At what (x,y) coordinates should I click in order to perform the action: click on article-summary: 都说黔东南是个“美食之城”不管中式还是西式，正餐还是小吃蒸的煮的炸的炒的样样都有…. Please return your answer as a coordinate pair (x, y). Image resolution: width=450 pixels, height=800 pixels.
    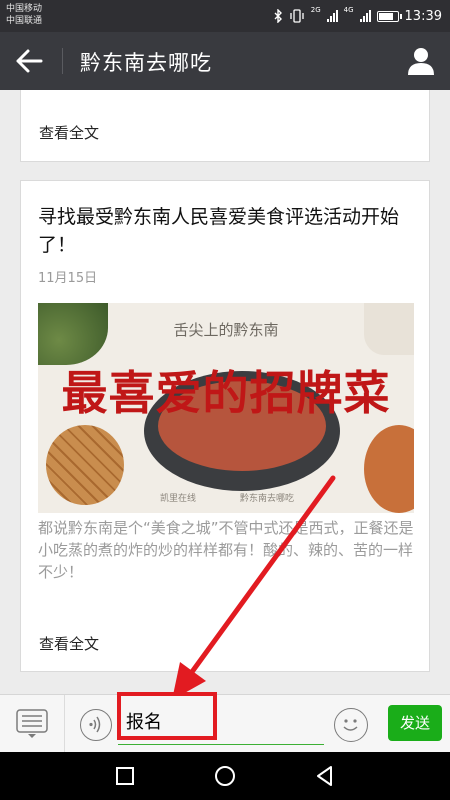
    Looking at the image, I should click on (226, 550).